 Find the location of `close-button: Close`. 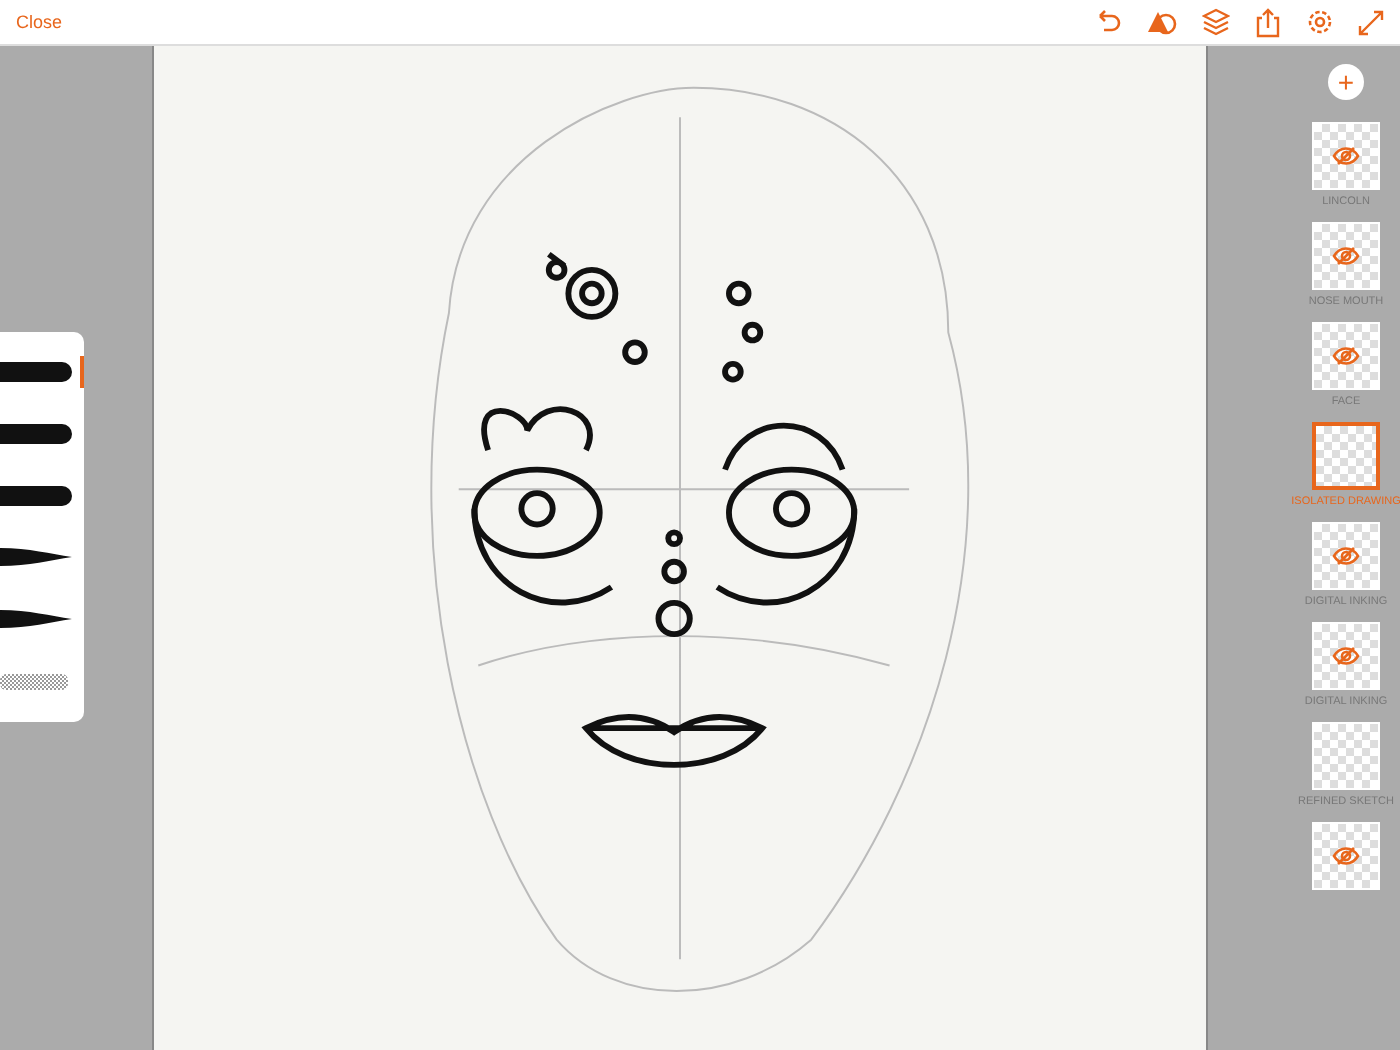

close-button: Close is located at coordinates (39, 22).